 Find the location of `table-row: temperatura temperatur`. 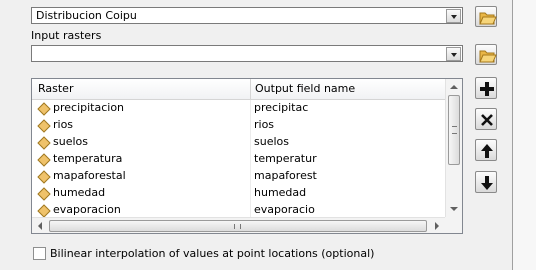

table-row: temperatura temperatur is located at coordinates (239, 159).